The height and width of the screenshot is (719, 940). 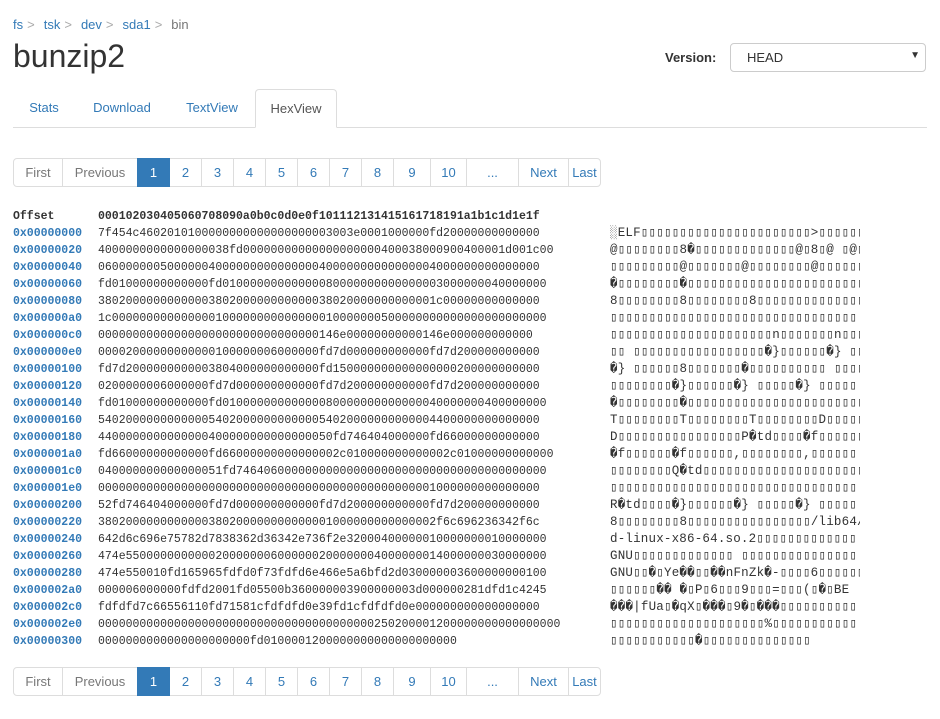 I want to click on offset-link: 0x00000080, so click(x=47, y=301).